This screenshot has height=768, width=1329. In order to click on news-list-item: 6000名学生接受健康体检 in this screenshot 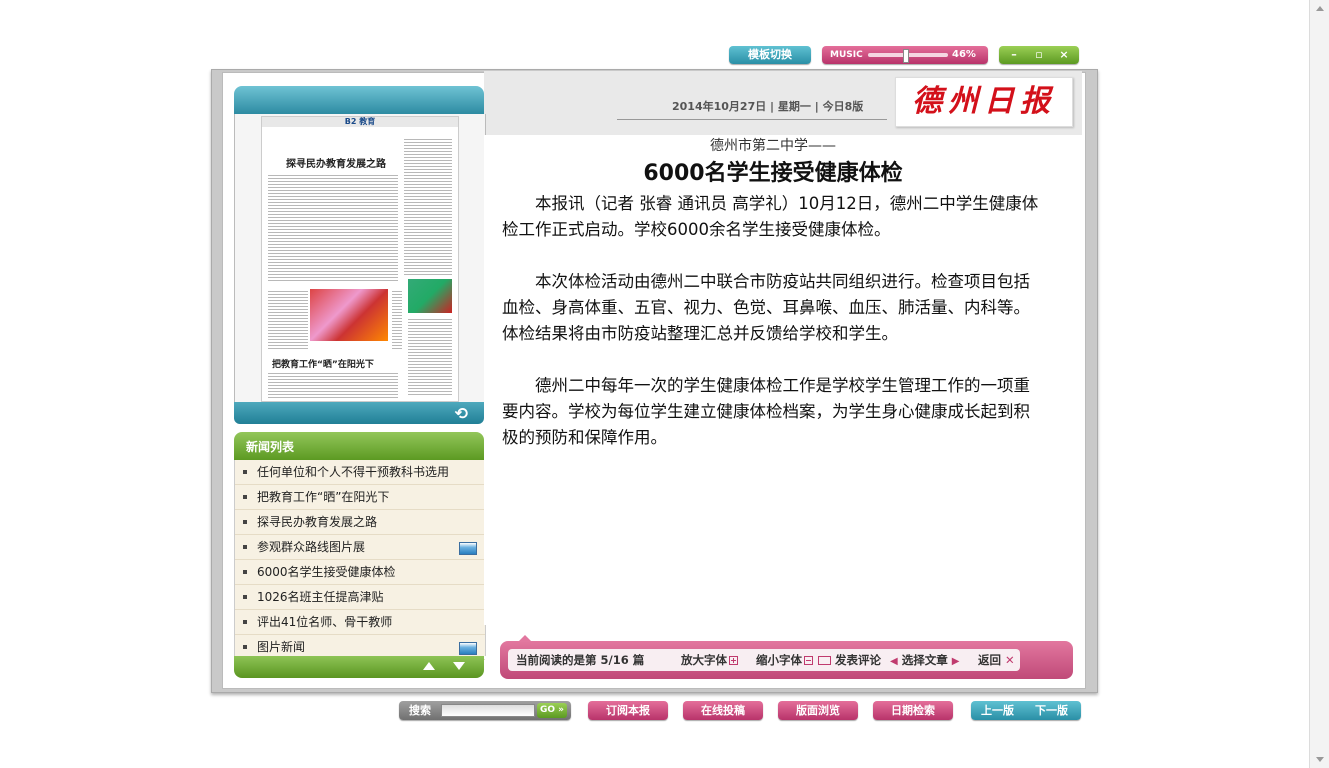, I will do `click(360, 572)`.